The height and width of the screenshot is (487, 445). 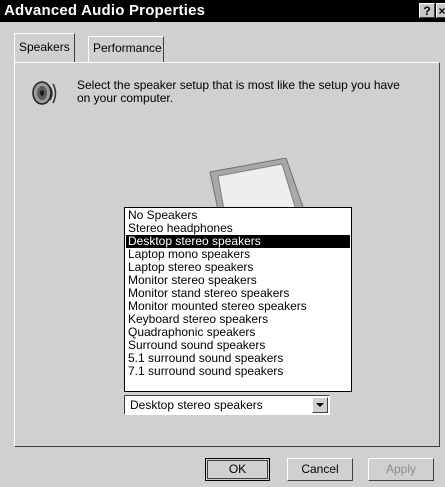 I want to click on monitor-icon, so click(x=257, y=184).